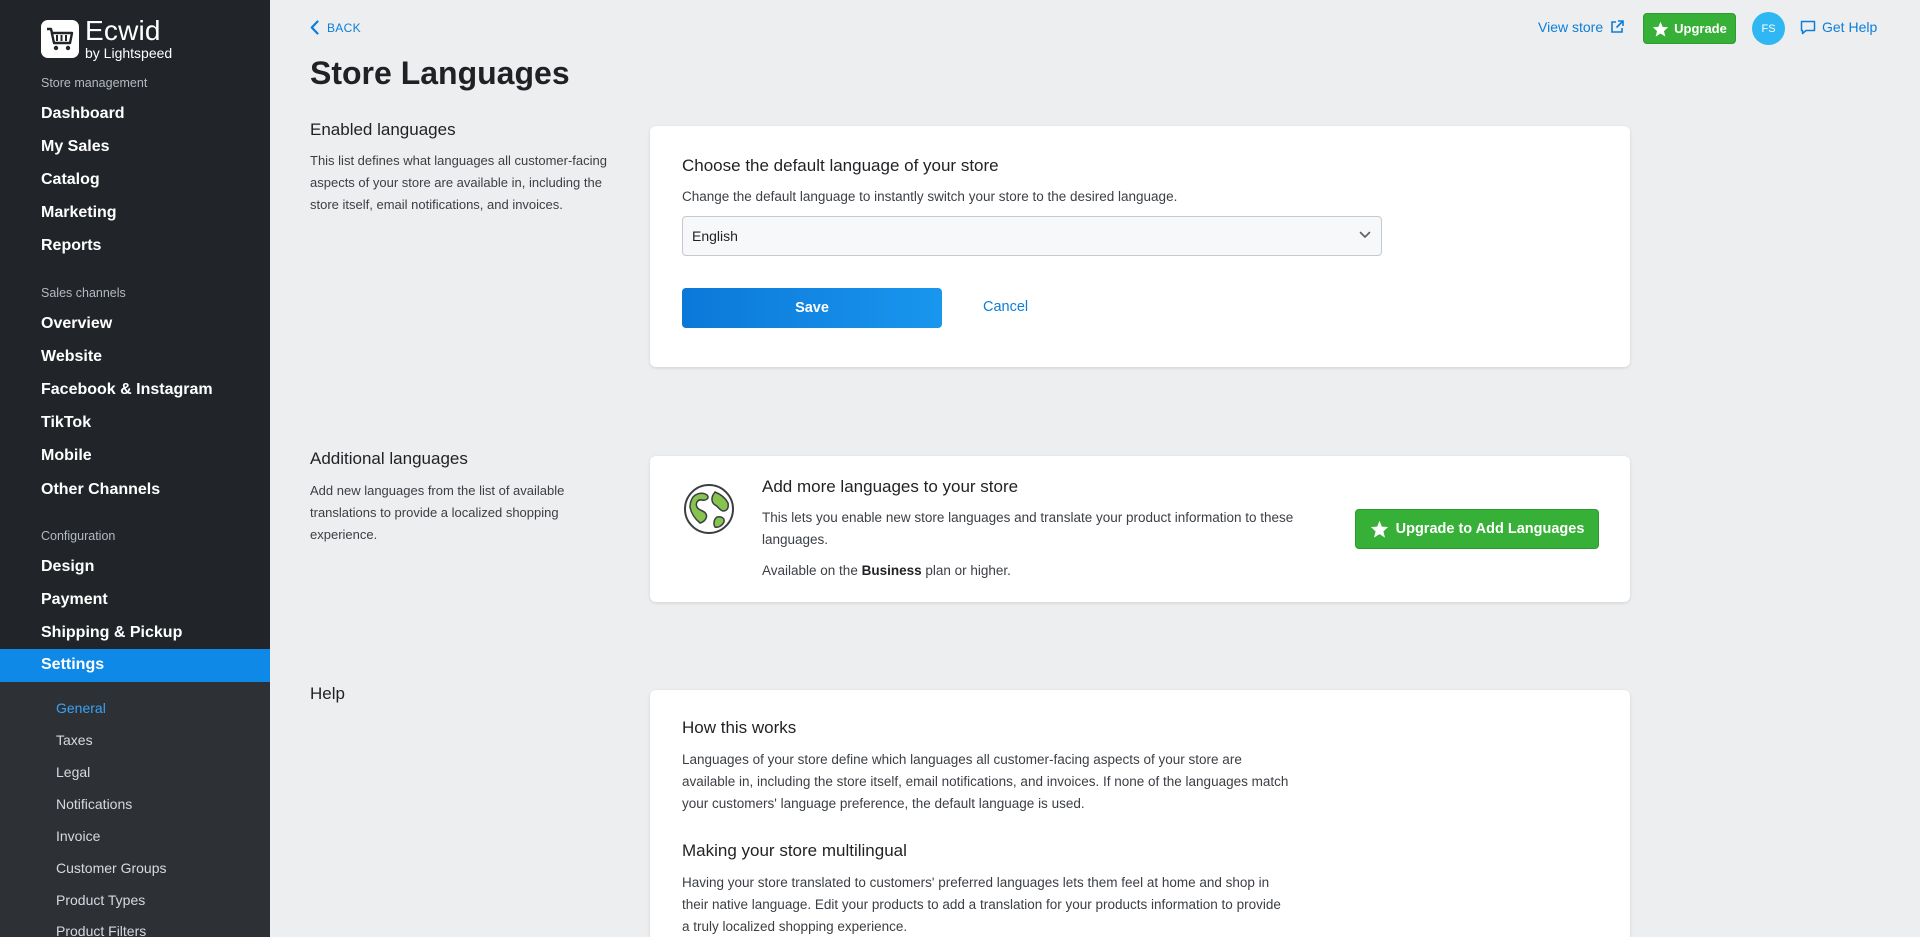 This screenshot has width=1920, height=937. What do you see at coordinates (794, 850) in the screenshot?
I see `help-multilingual-title: Making your store multilingual` at bounding box center [794, 850].